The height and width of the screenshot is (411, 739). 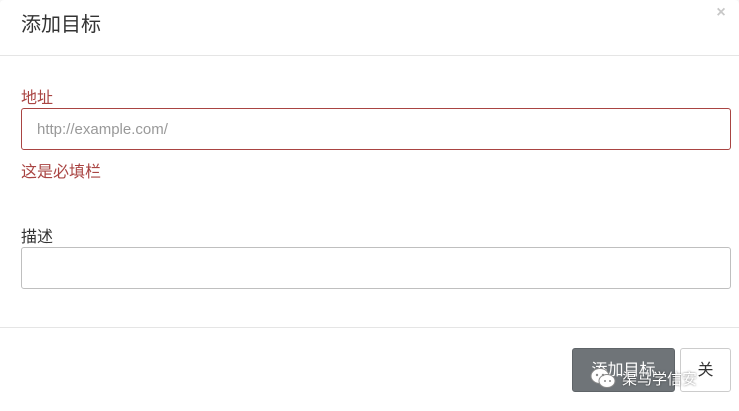 I want to click on address-label: 地址, so click(x=37, y=97).